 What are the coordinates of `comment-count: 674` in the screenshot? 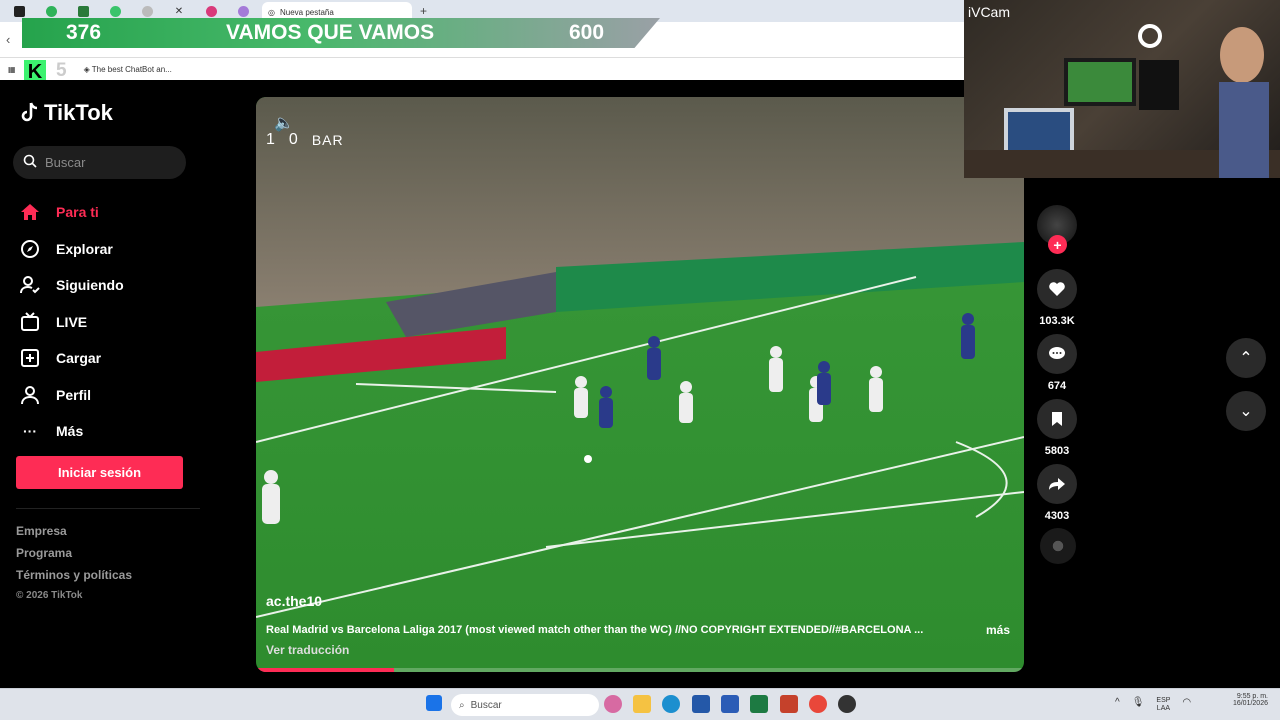 It's located at (1057, 386).